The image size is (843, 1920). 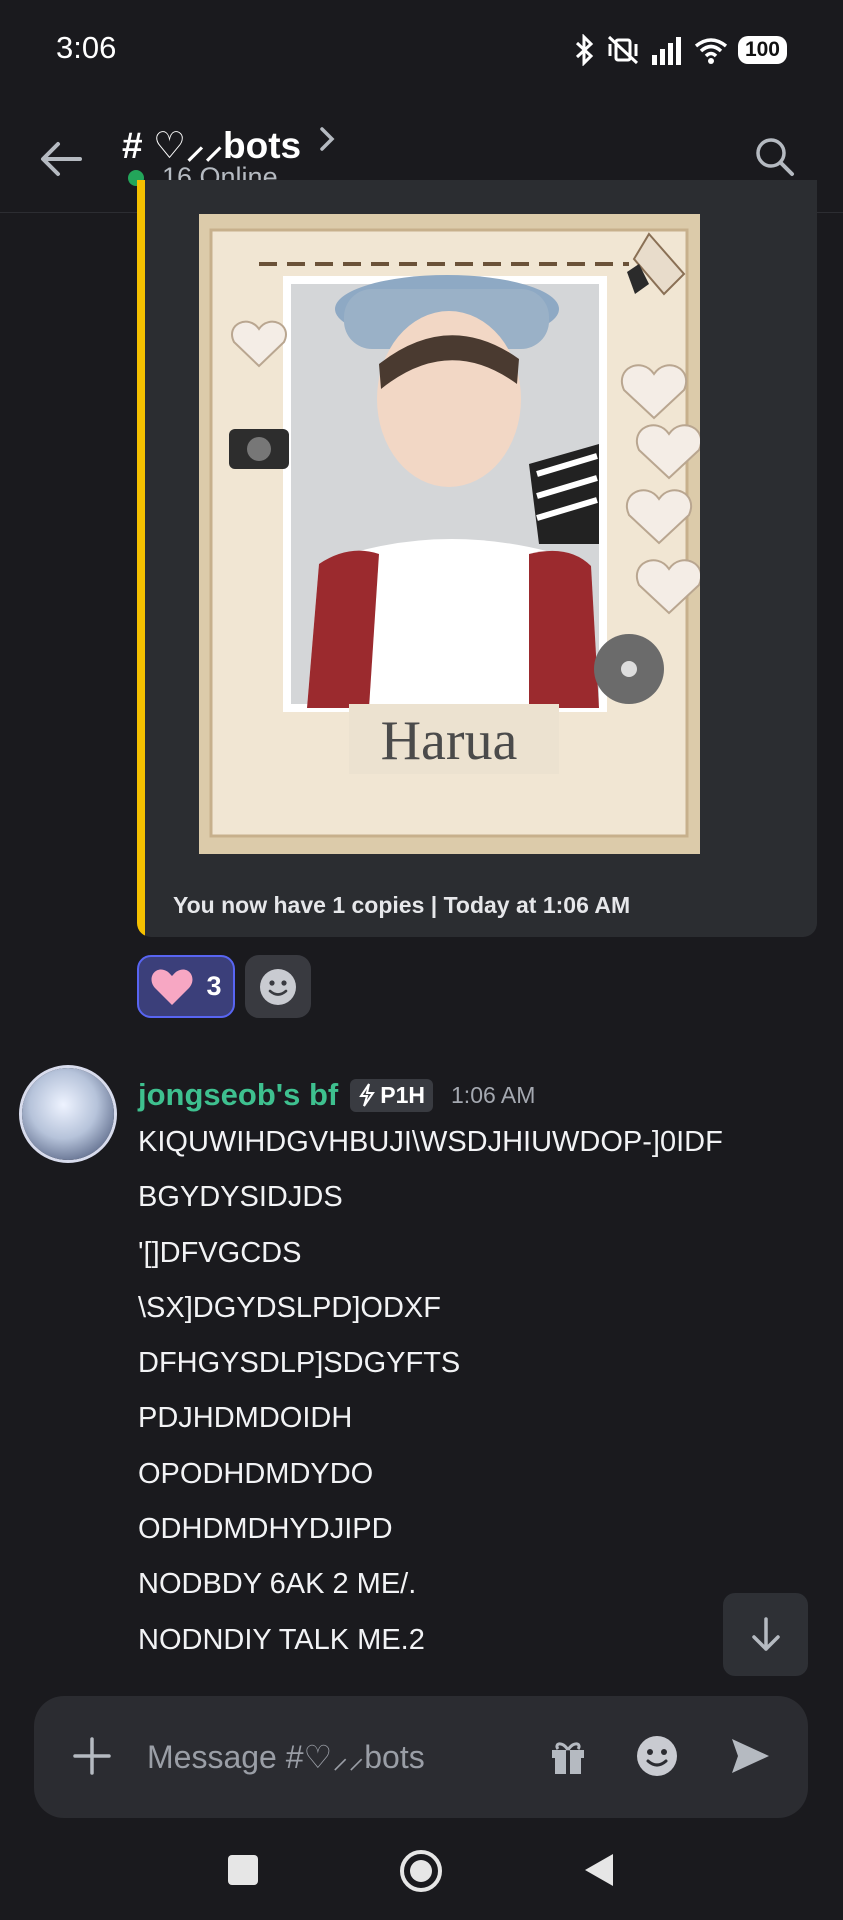 What do you see at coordinates (711, 51) in the screenshot?
I see `wifi-icon` at bounding box center [711, 51].